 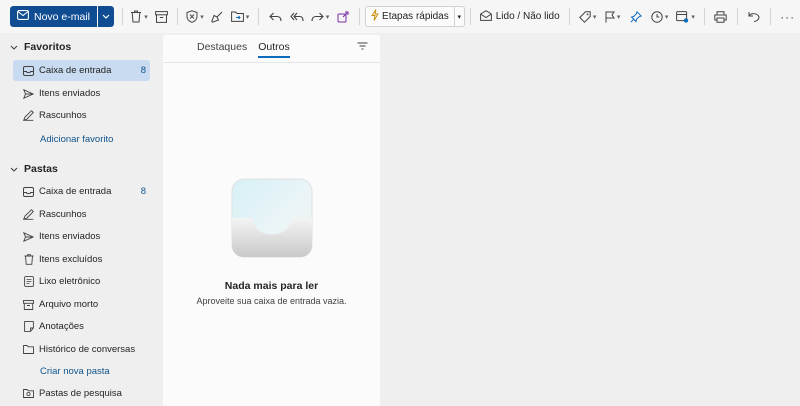 What do you see at coordinates (610, 17) in the screenshot?
I see `flag-icon` at bounding box center [610, 17].